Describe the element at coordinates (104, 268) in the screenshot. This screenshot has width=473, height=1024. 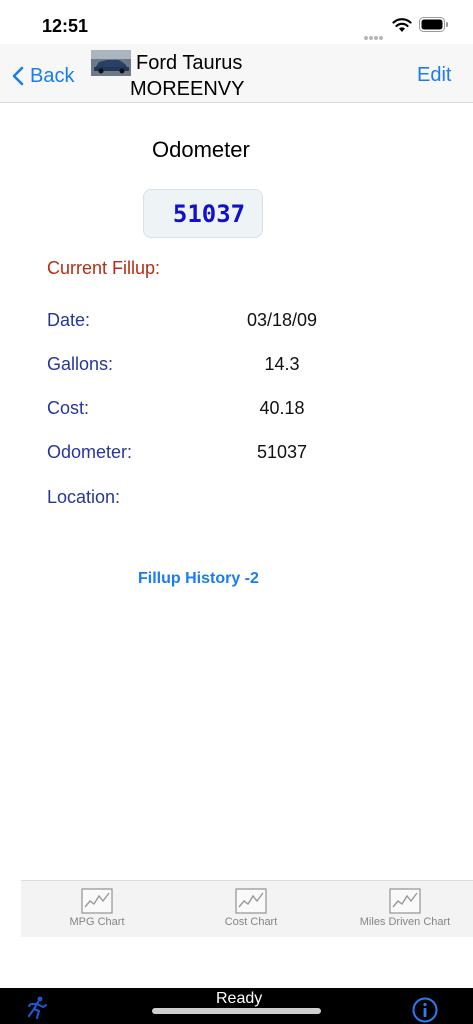
I see `current-fillup-heading: Current Fillup:` at that location.